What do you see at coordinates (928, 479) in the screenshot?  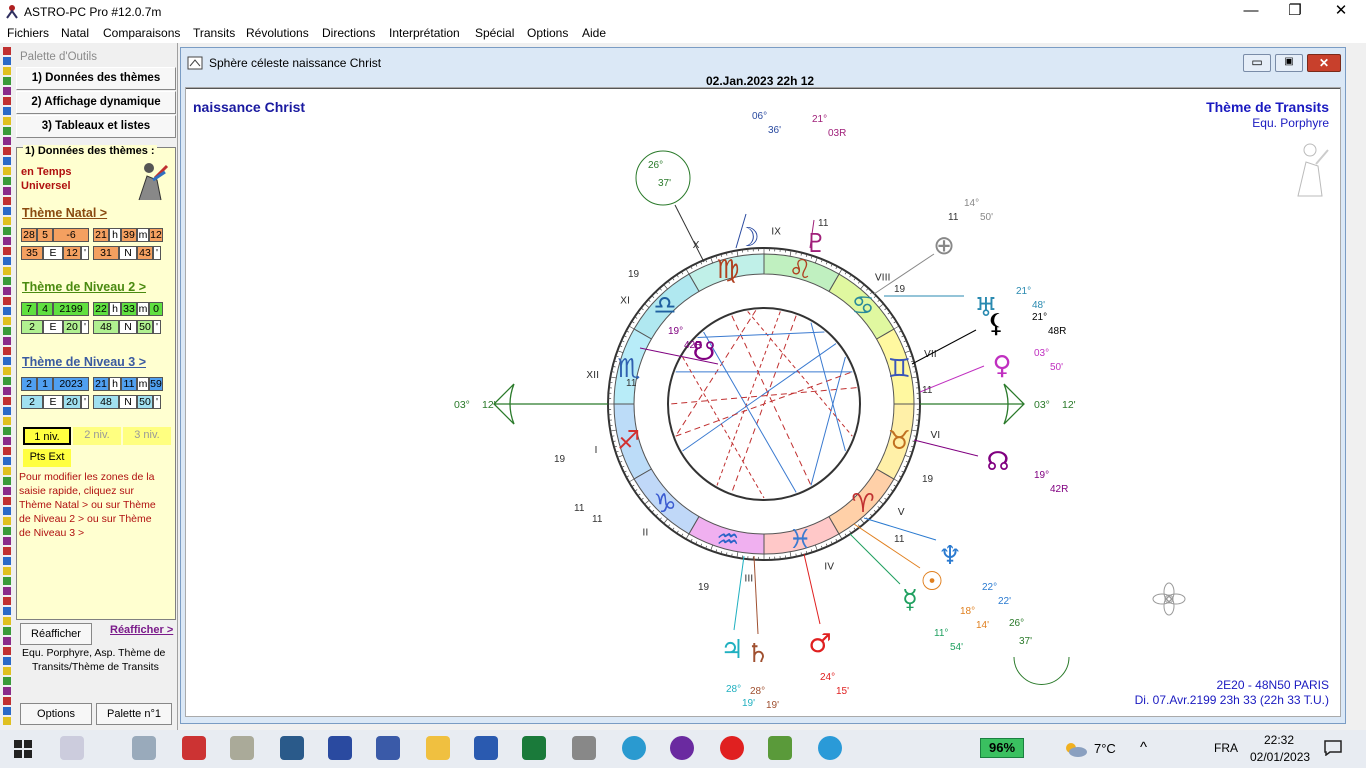 I see `cusp-label: 19` at bounding box center [928, 479].